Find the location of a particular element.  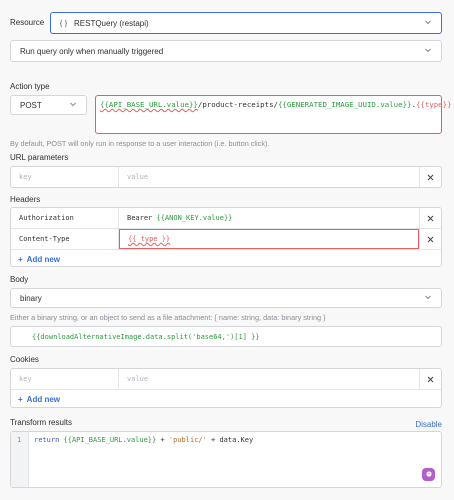

transform-label: Transform results is located at coordinates (41, 422).